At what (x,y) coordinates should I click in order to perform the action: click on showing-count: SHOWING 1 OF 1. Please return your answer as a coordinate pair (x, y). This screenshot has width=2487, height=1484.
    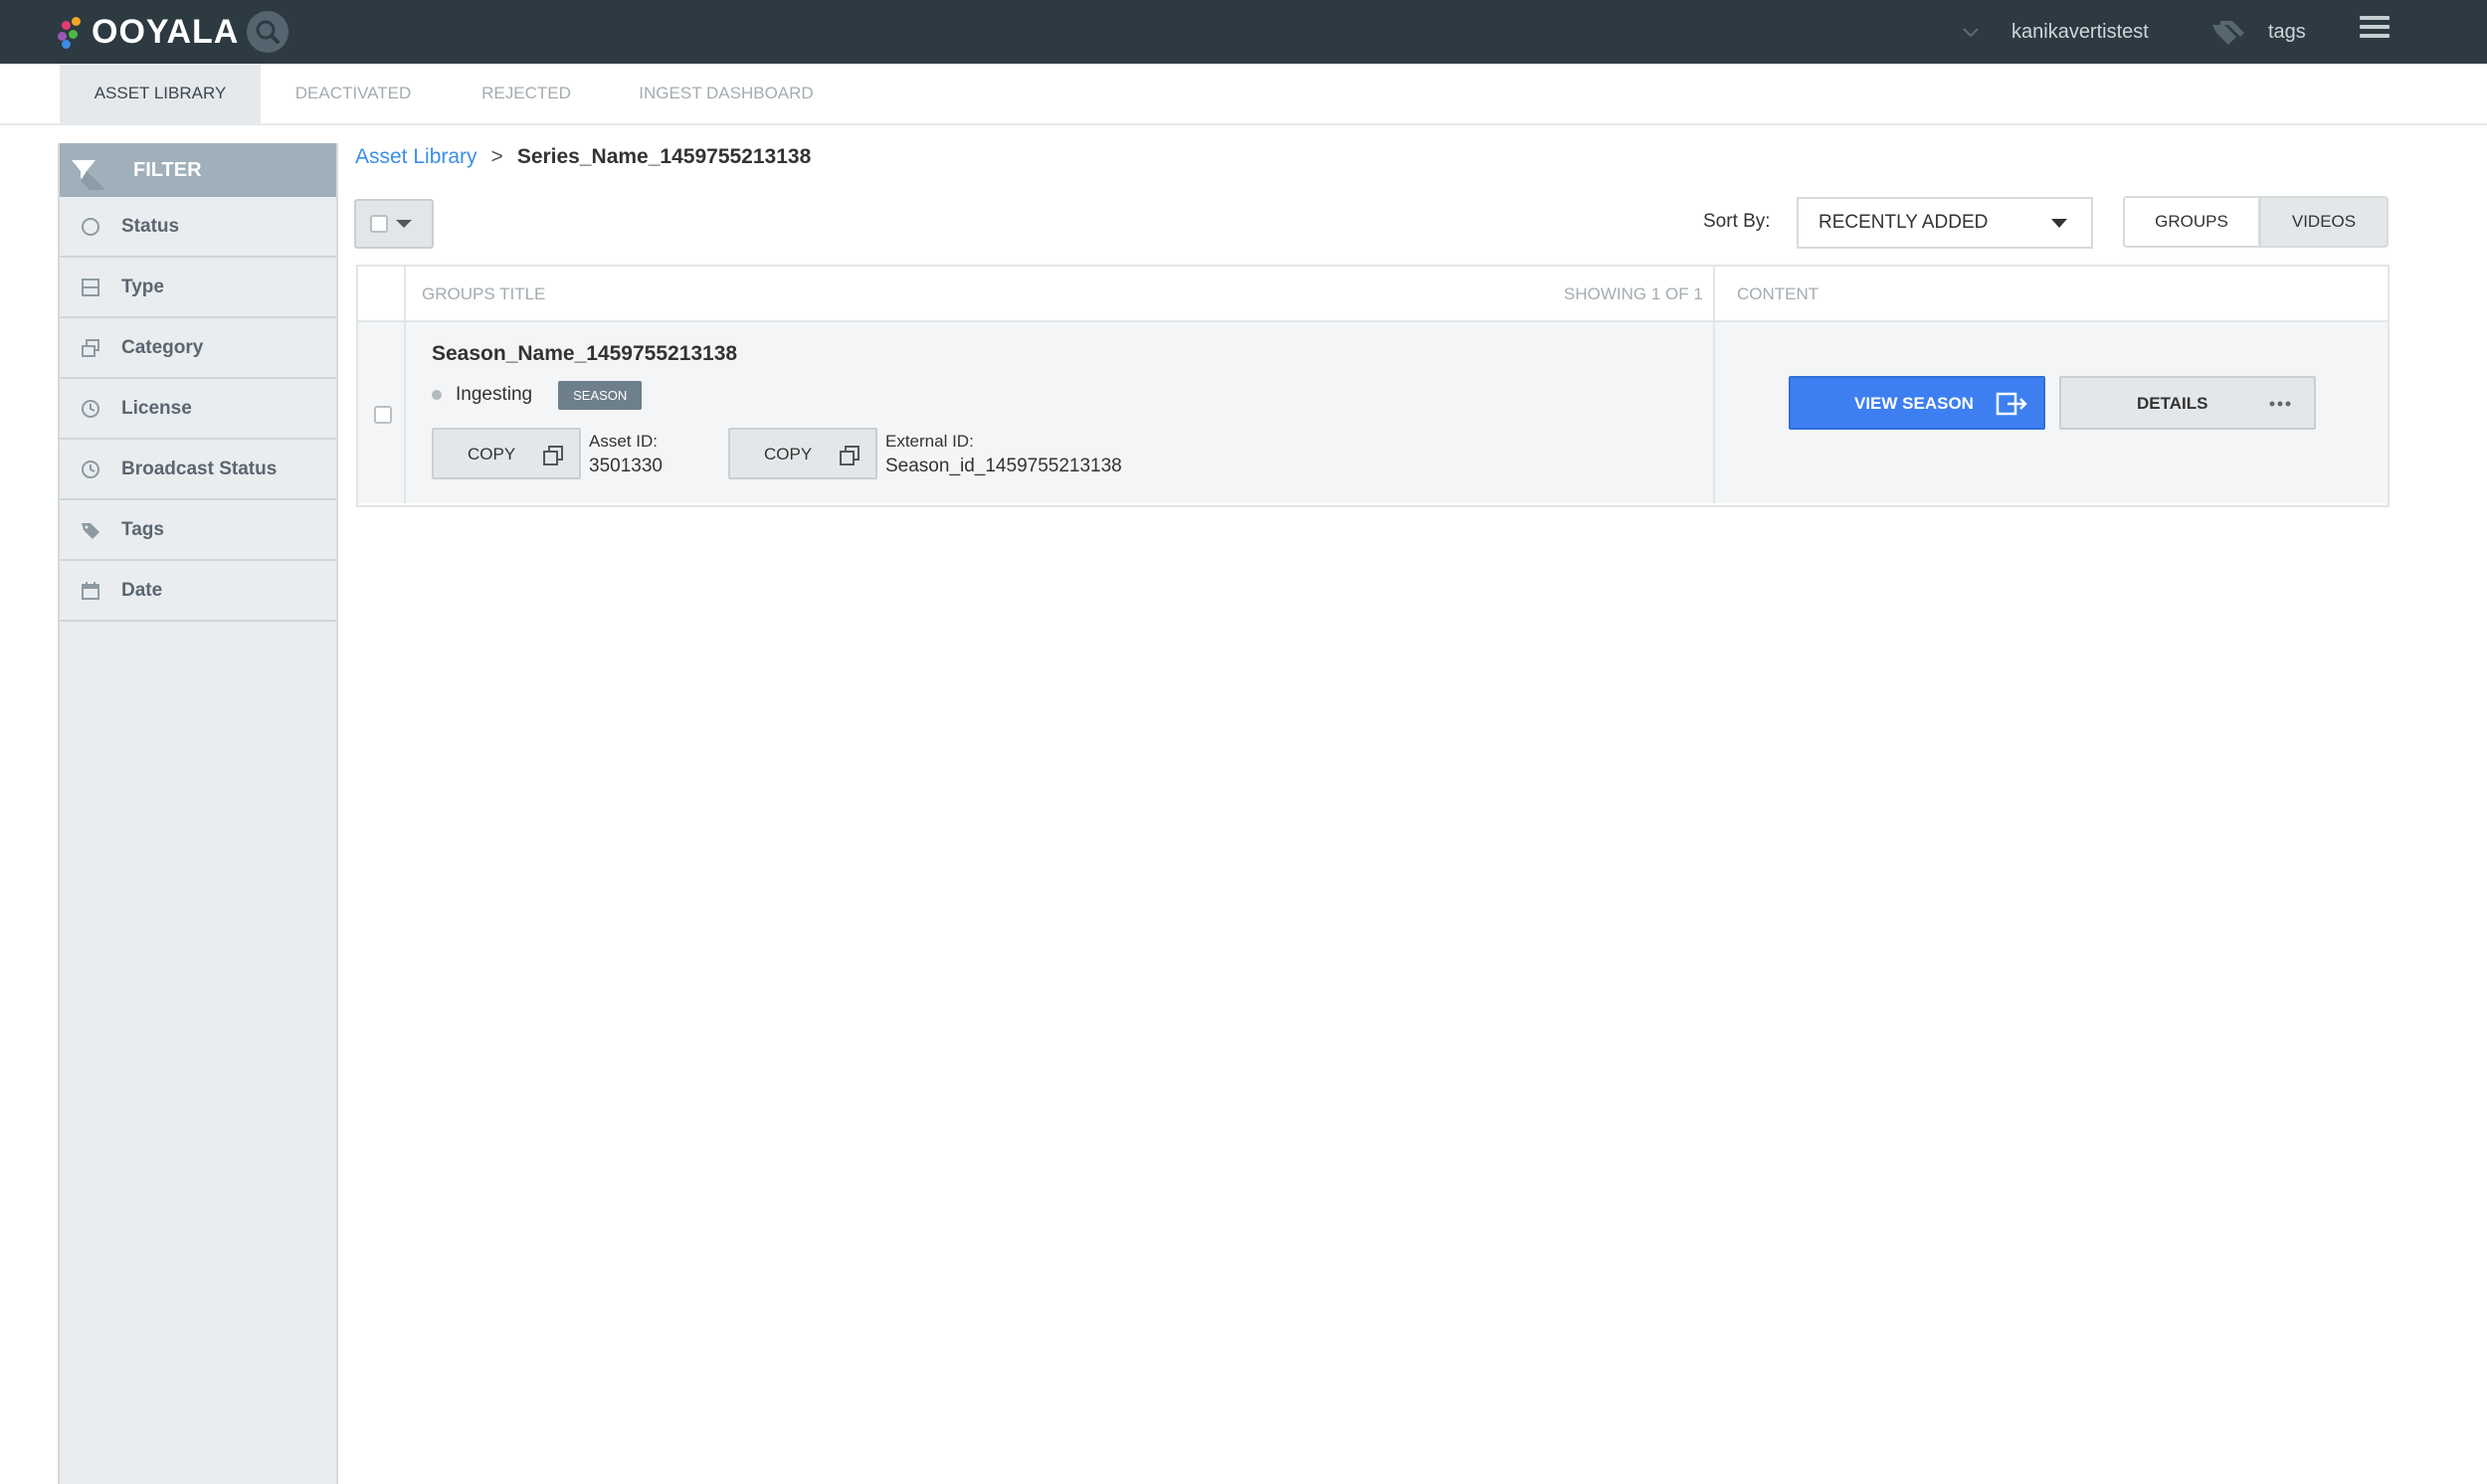
    Looking at the image, I should click on (1634, 293).